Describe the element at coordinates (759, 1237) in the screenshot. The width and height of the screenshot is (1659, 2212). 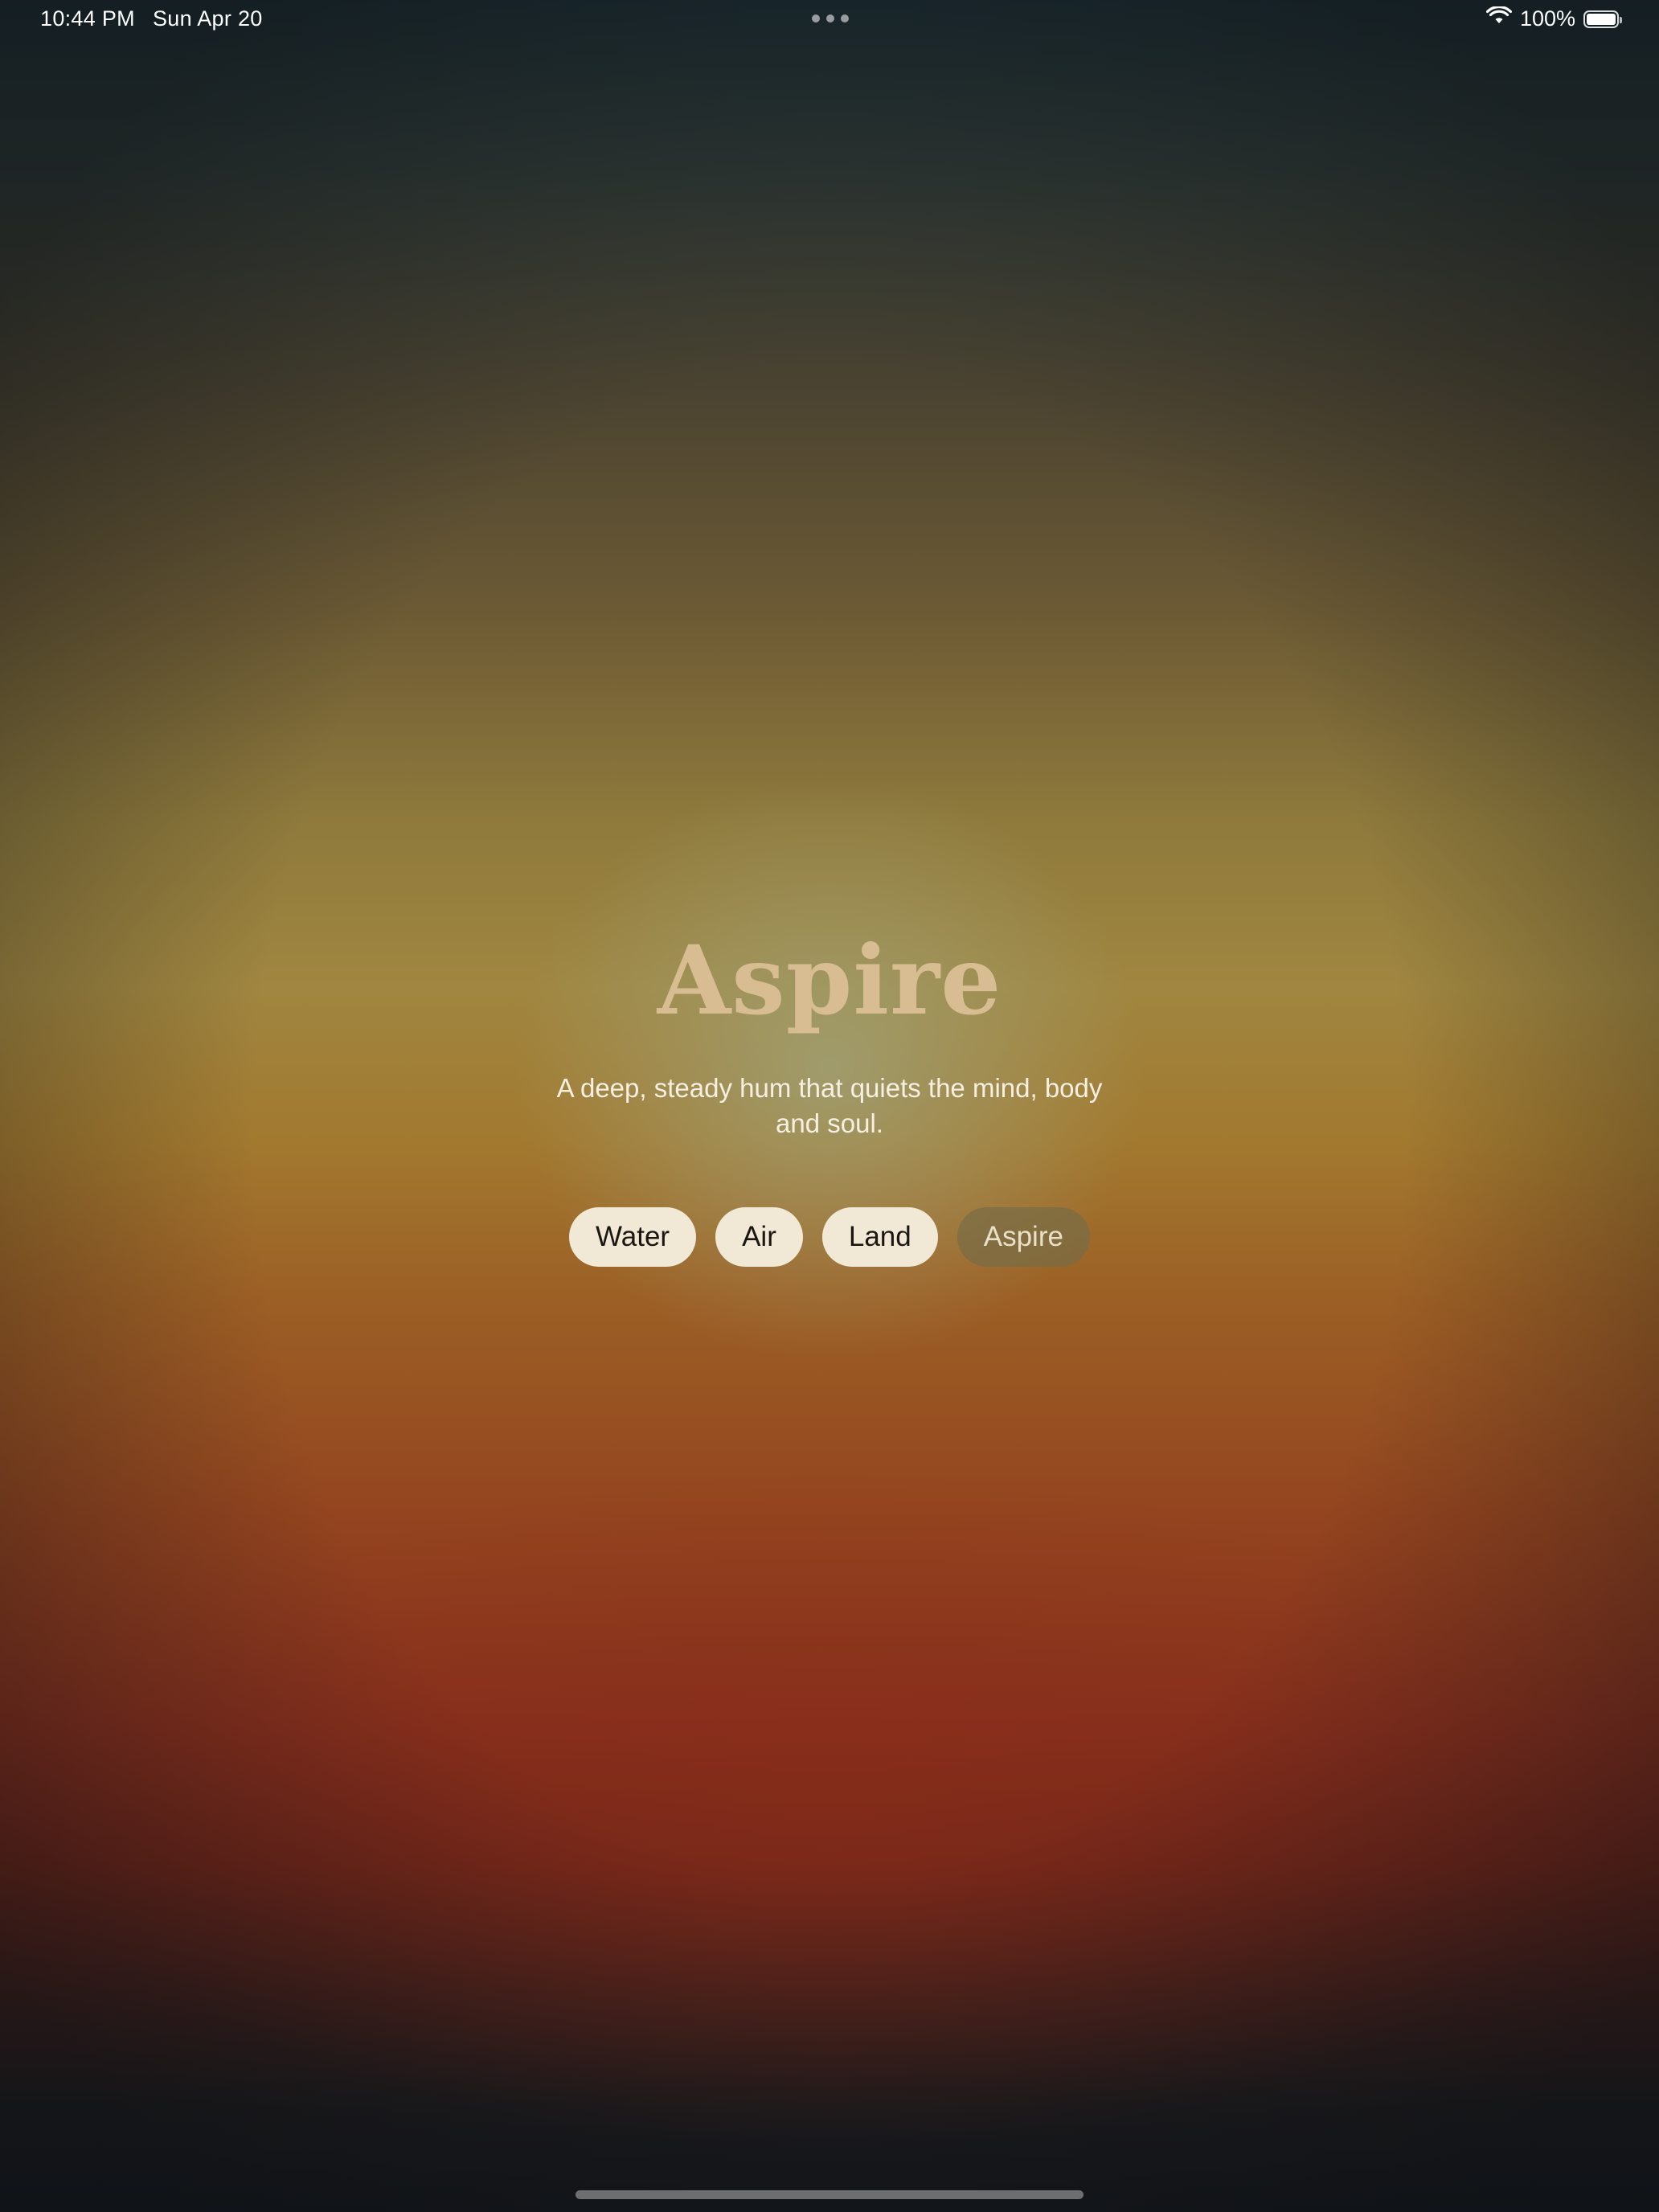
I see `chip-air: Air` at that location.